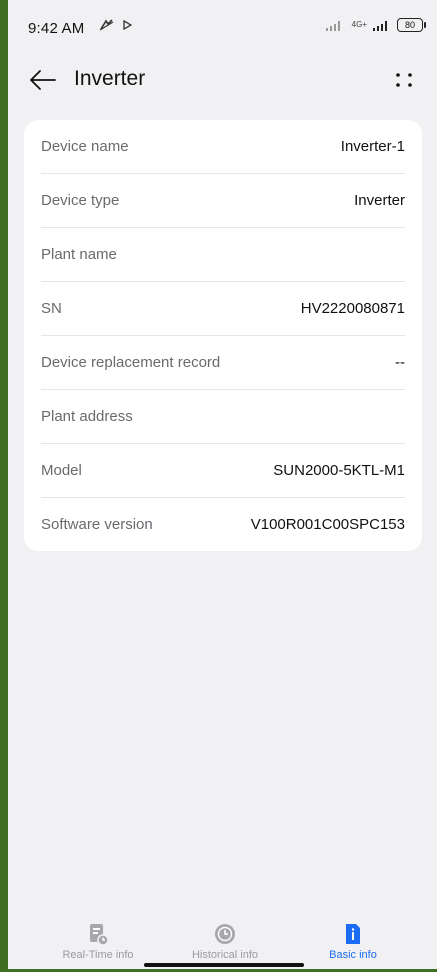 Image resolution: width=437 pixels, height=972 pixels. What do you see at coordinates (85, 146) in the screenshot?
I see `row-label: Device name` at bounding box center [85, 146].